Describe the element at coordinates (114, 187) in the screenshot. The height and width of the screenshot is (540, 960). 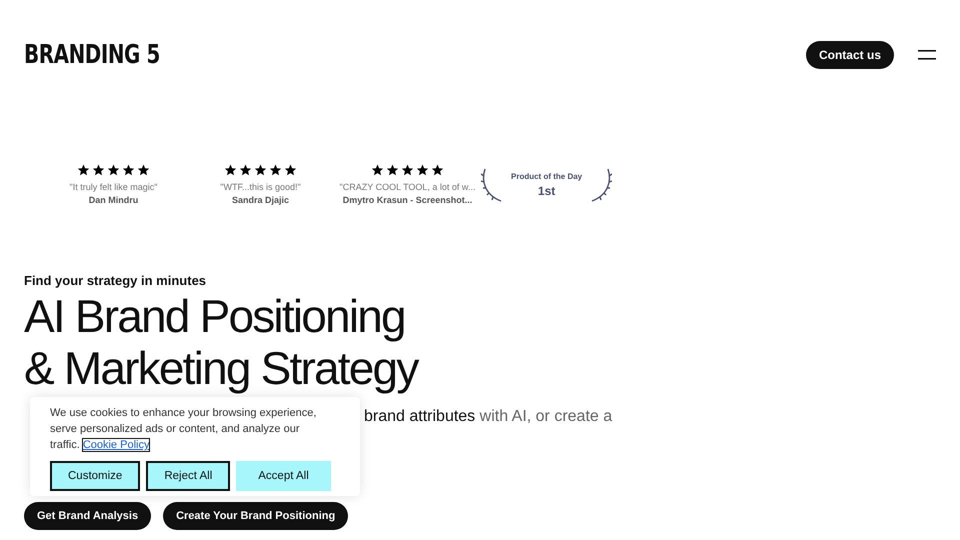
I see `review-quote: "It truly felt like magic"` at that location.